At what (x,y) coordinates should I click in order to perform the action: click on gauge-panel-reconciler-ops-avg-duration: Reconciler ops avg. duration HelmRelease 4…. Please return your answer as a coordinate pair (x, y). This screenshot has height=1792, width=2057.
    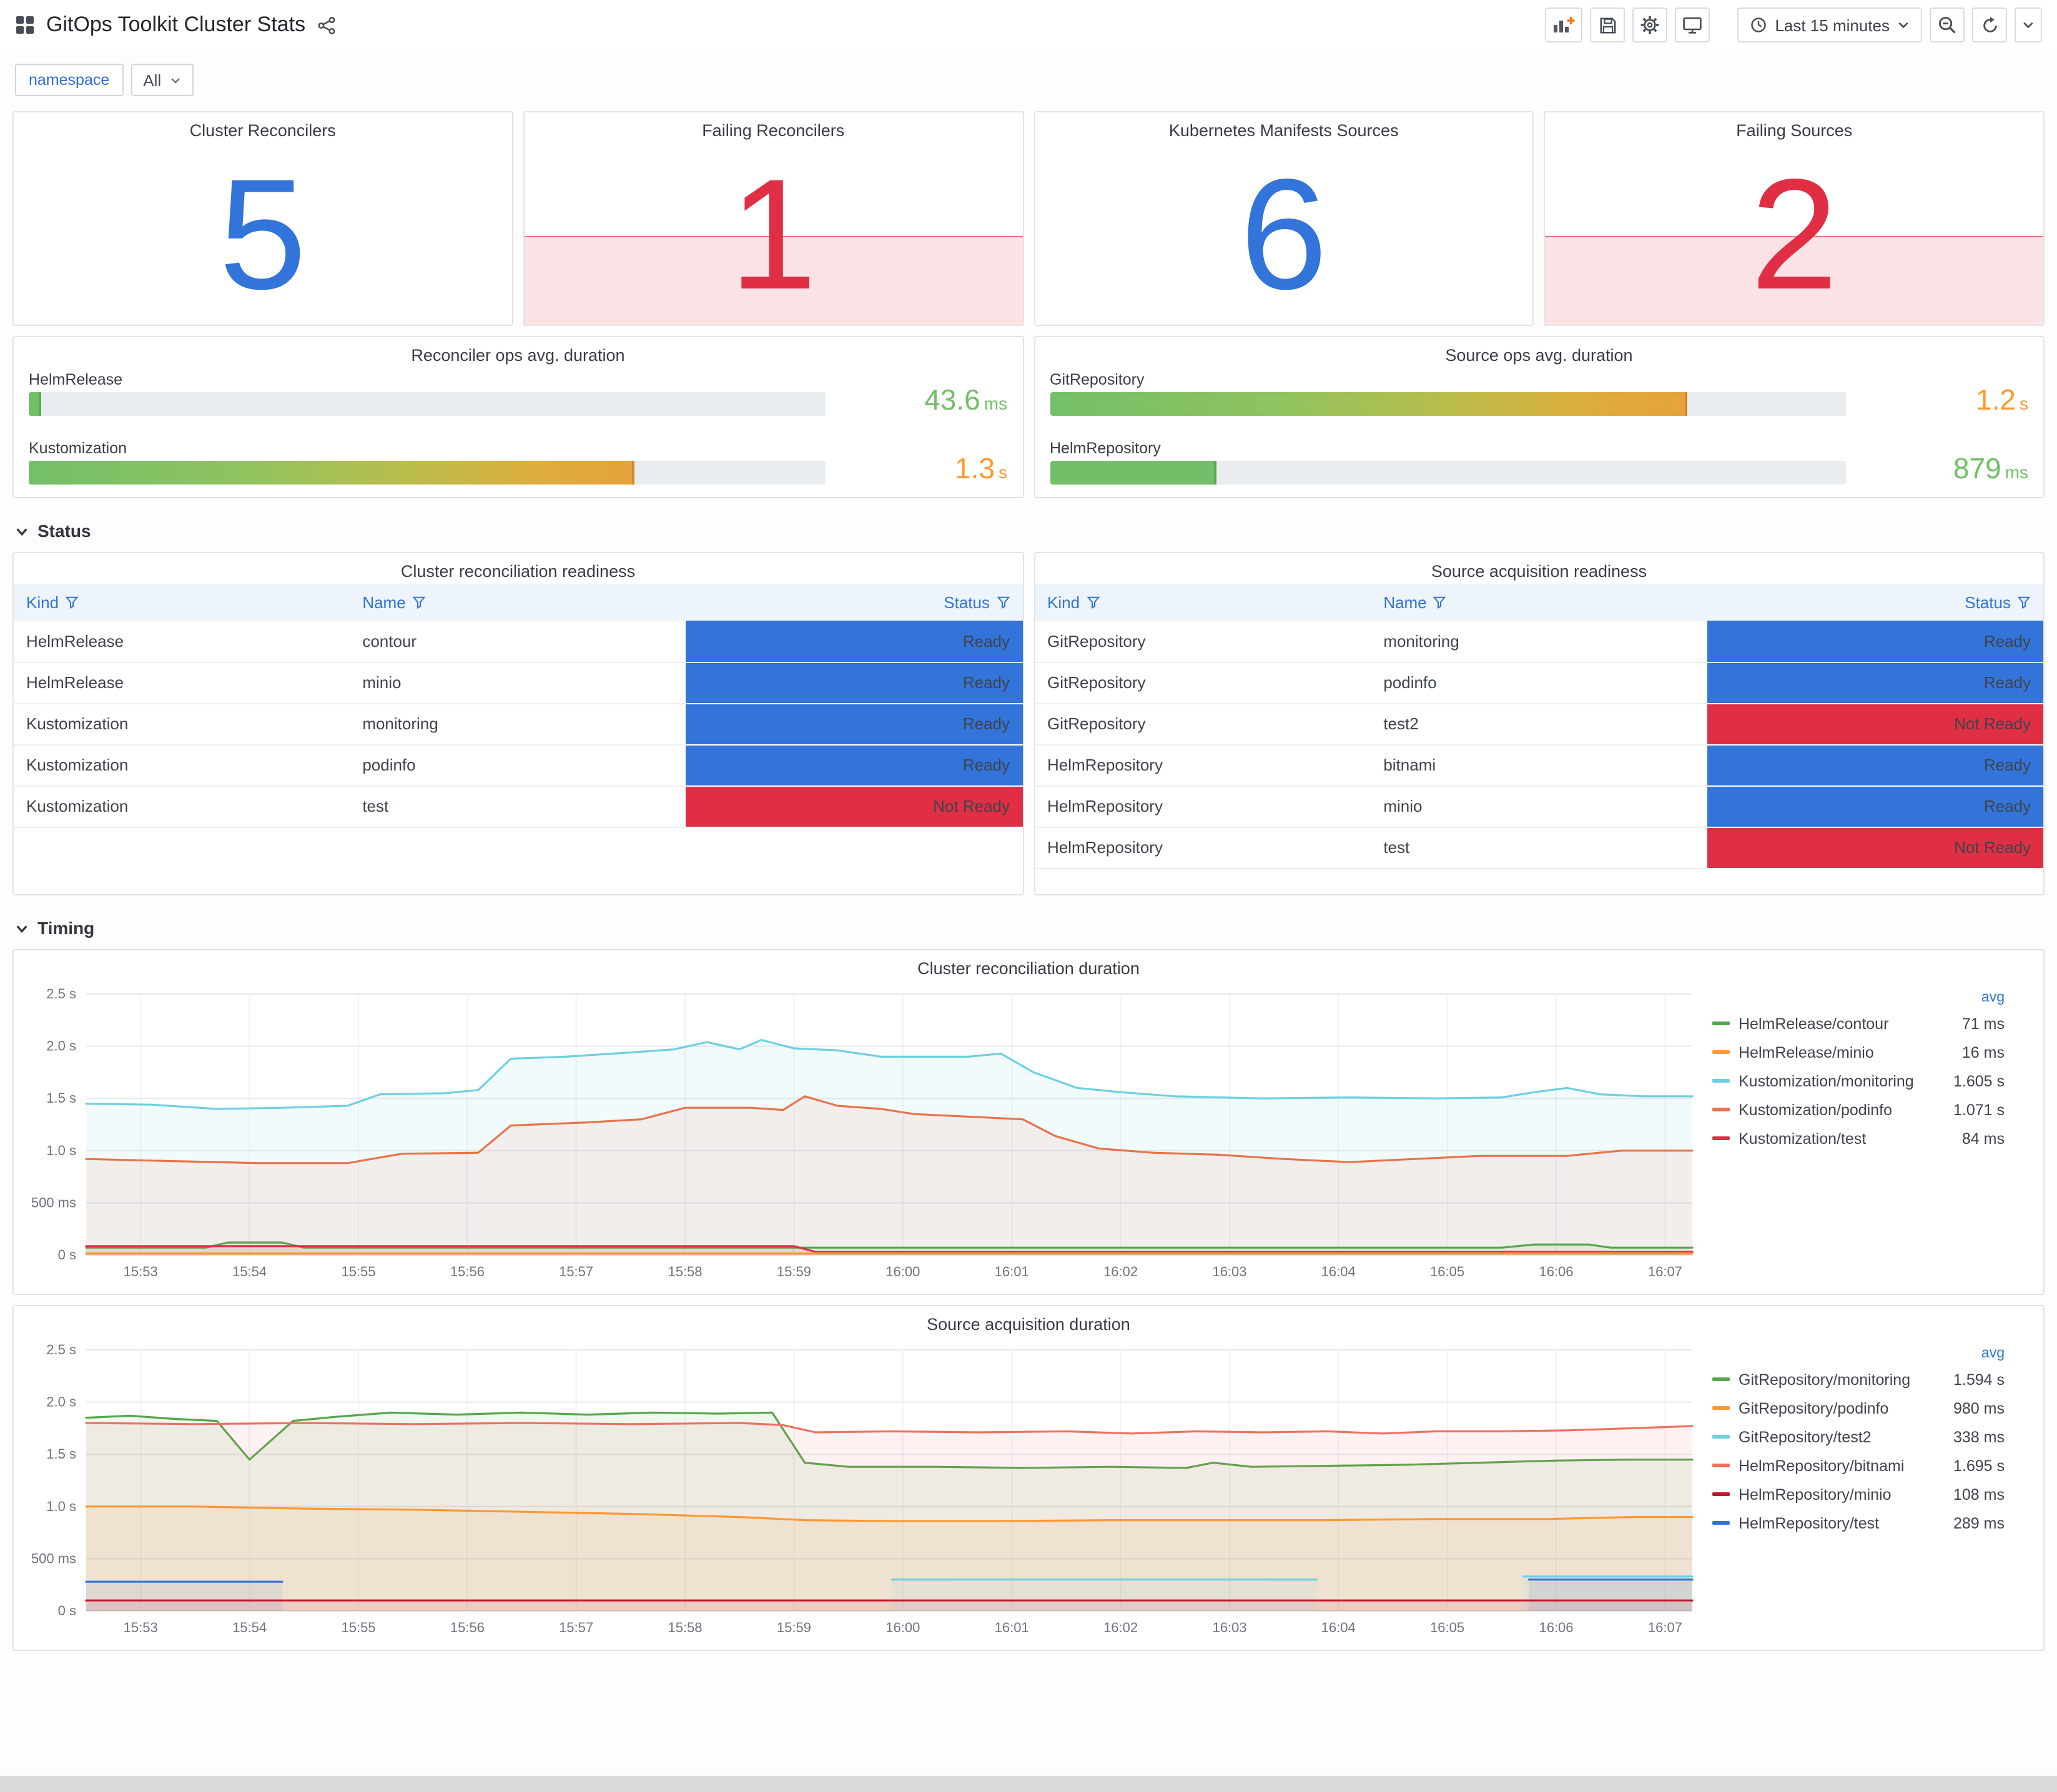
    Looking at the image, I should click on (518, 417).